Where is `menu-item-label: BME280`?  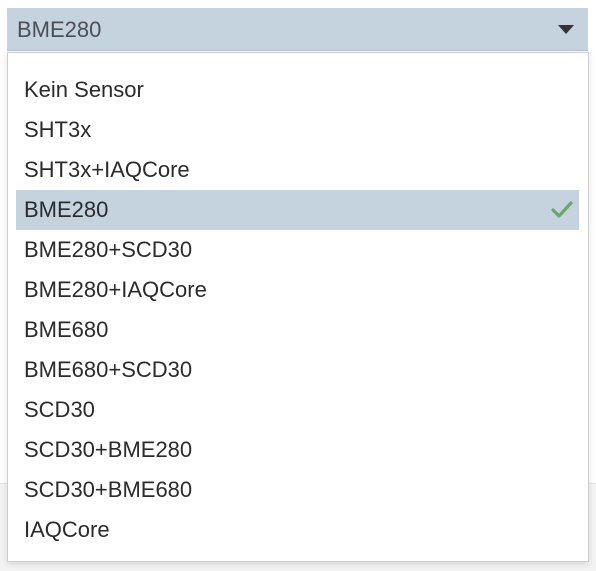
menu-item-label: BME280 is located at coordinates (66, 209).